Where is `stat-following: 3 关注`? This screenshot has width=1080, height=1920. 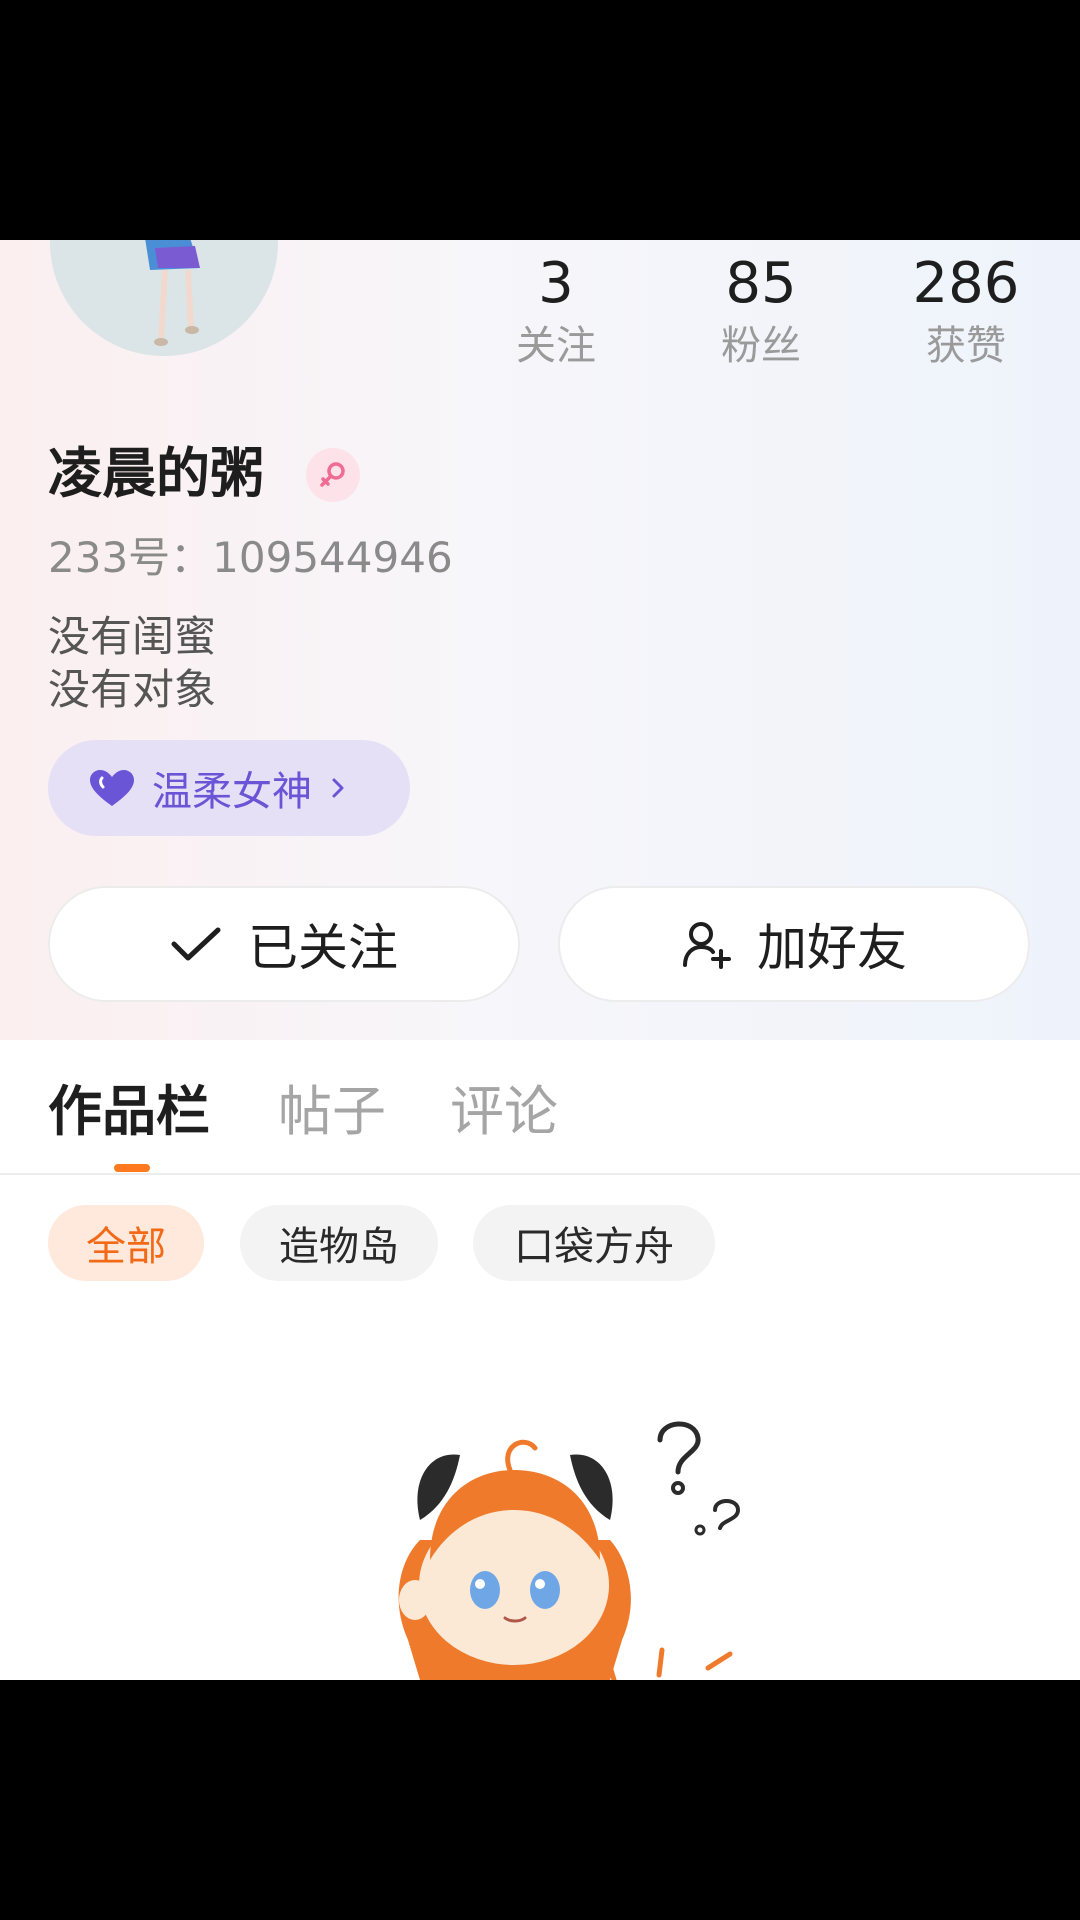 stat-following: 3 关注 is located at coordinates (556, 312).